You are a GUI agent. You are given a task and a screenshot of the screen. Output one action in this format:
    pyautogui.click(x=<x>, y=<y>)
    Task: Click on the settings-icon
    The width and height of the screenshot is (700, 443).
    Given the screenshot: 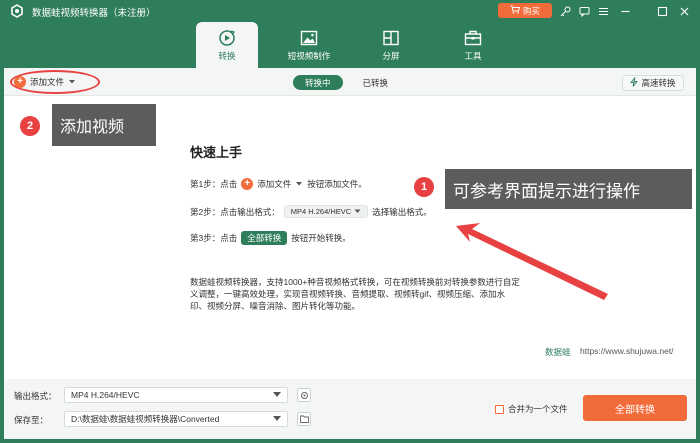 What is the action you would take?
    pyautogui.click(x=304, y=395)
    